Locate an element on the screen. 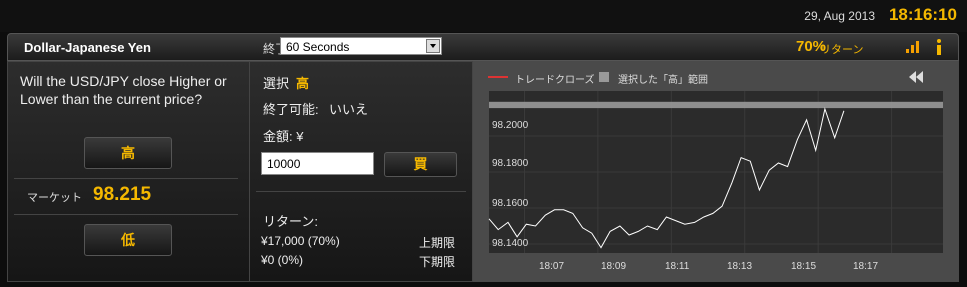 This screenshot has width=967, height=287. y-tick-label: 98.2000 is located at coordinates (510, 125).